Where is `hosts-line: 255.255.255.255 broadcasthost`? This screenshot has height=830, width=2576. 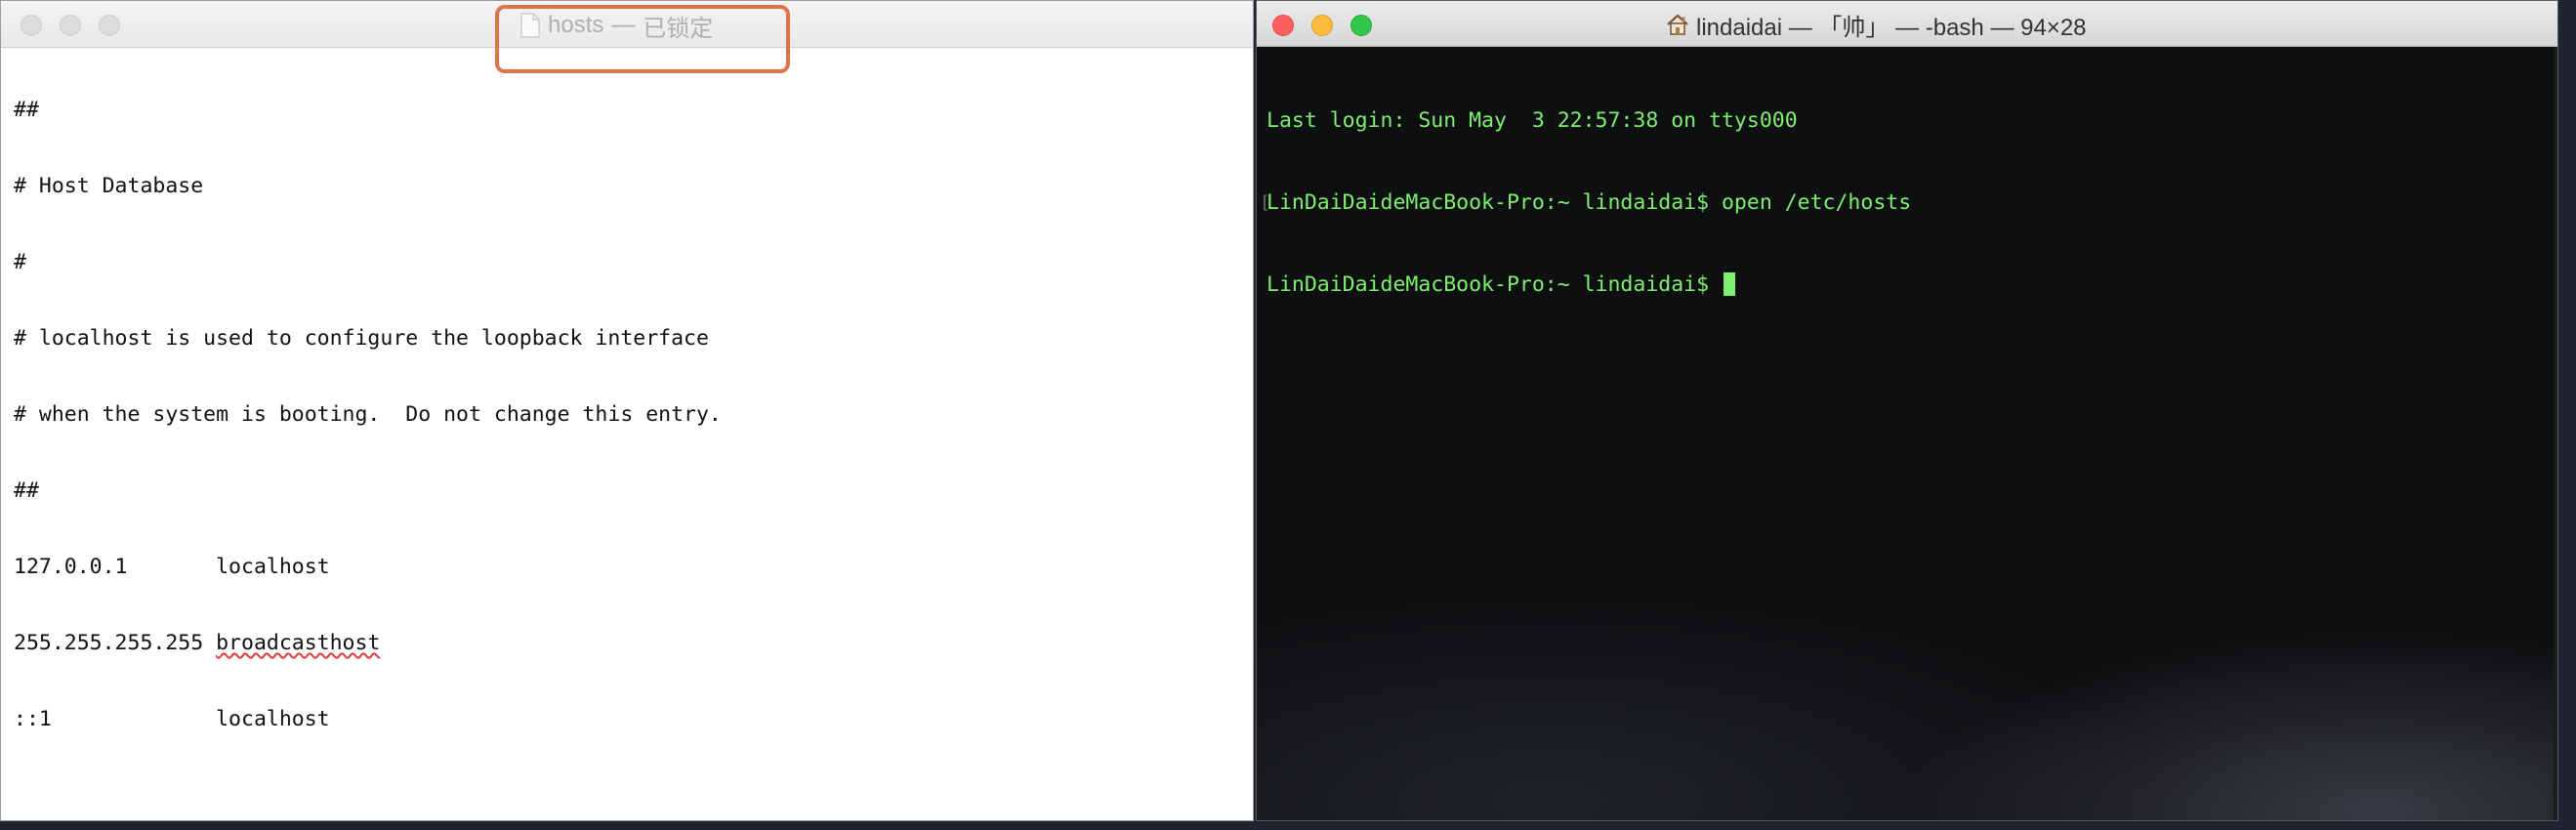 hosts-line: 255.255.255.255 broadcasthost is located at coordinates (628, 643).